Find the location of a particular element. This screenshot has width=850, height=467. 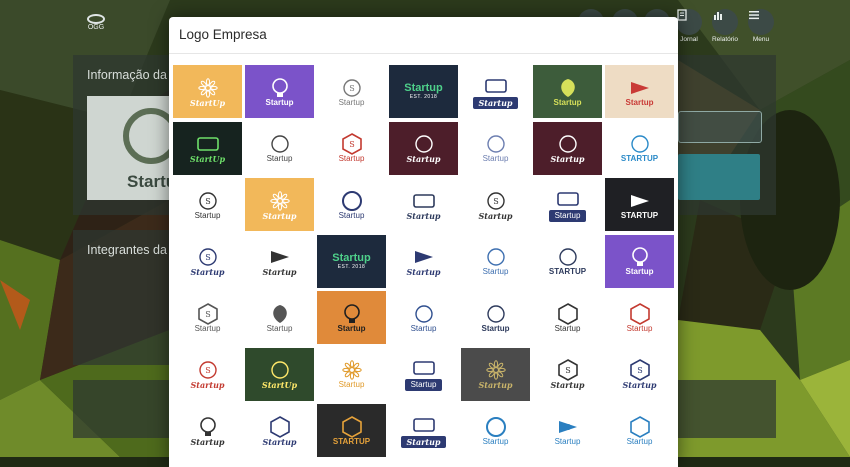

logo-option-31: Startup is located at coordinates (351, 317).